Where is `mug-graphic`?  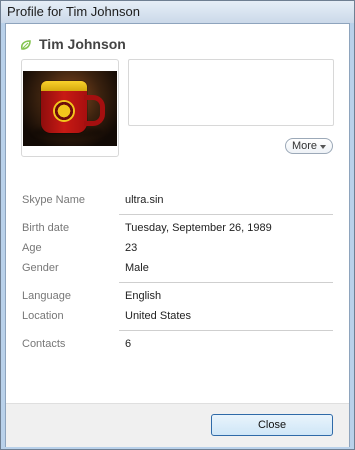
mug-graphic is located at coordinates (64, 107).